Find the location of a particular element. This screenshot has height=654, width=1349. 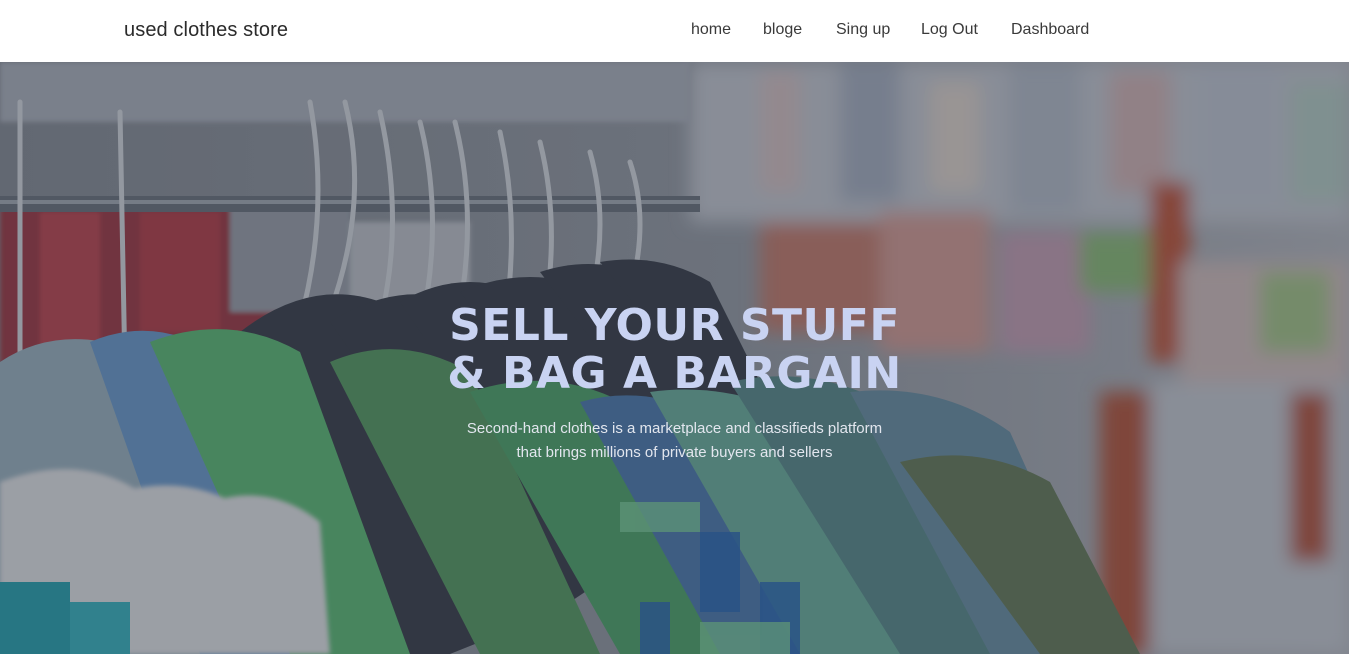

nav-links: home bloge Sing up Log Out Dashboard is located at coordinates (674, 31).